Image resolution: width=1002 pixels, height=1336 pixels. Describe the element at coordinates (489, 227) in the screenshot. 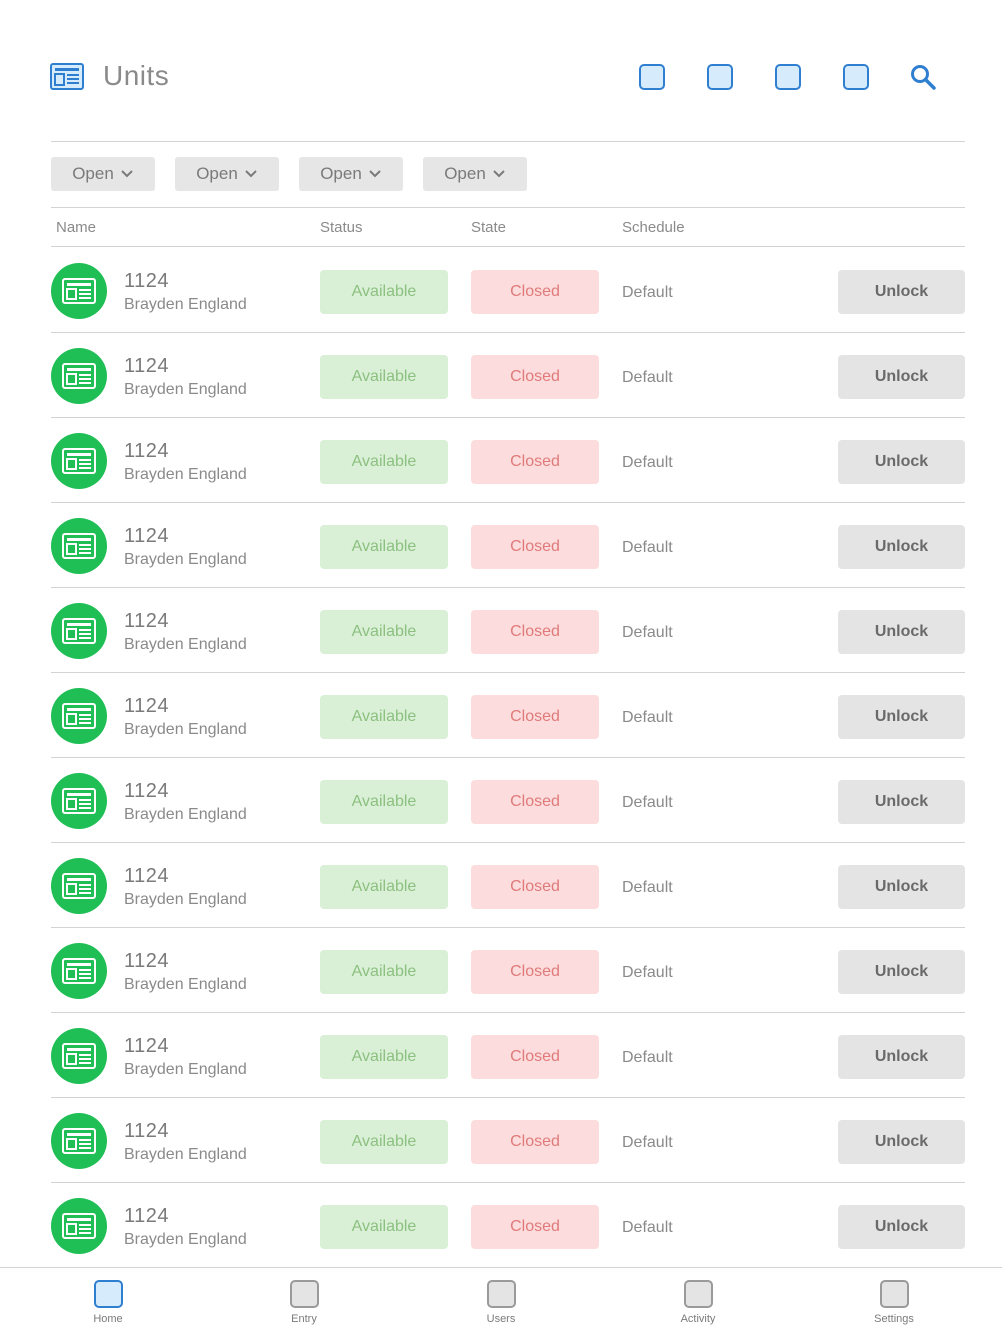

I see `column-header-state: State` at that location.